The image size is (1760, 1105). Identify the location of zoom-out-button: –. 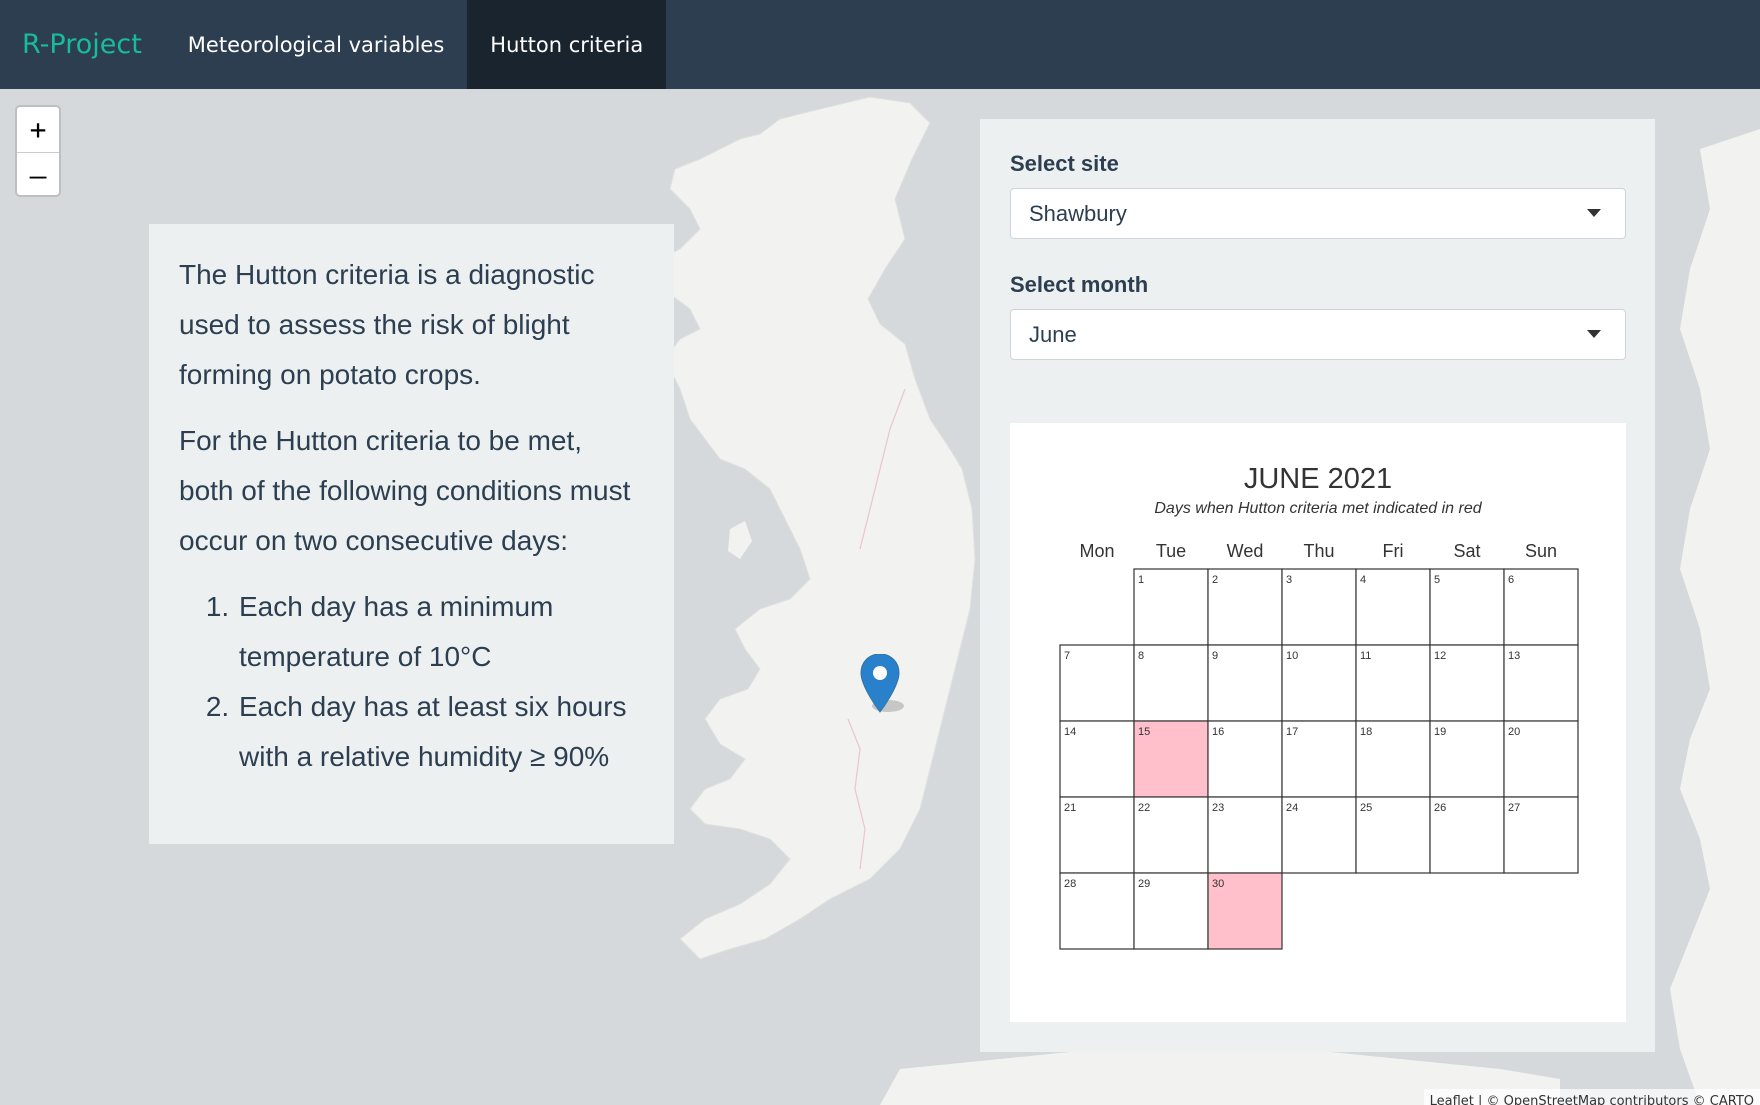
(38, 174).